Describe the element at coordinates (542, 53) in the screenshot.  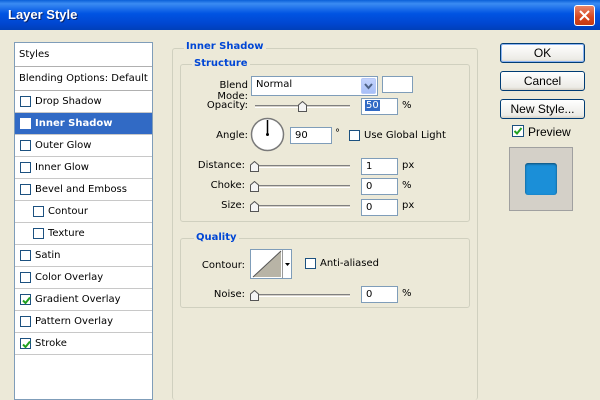
I see `ok-button: OK` at that location.